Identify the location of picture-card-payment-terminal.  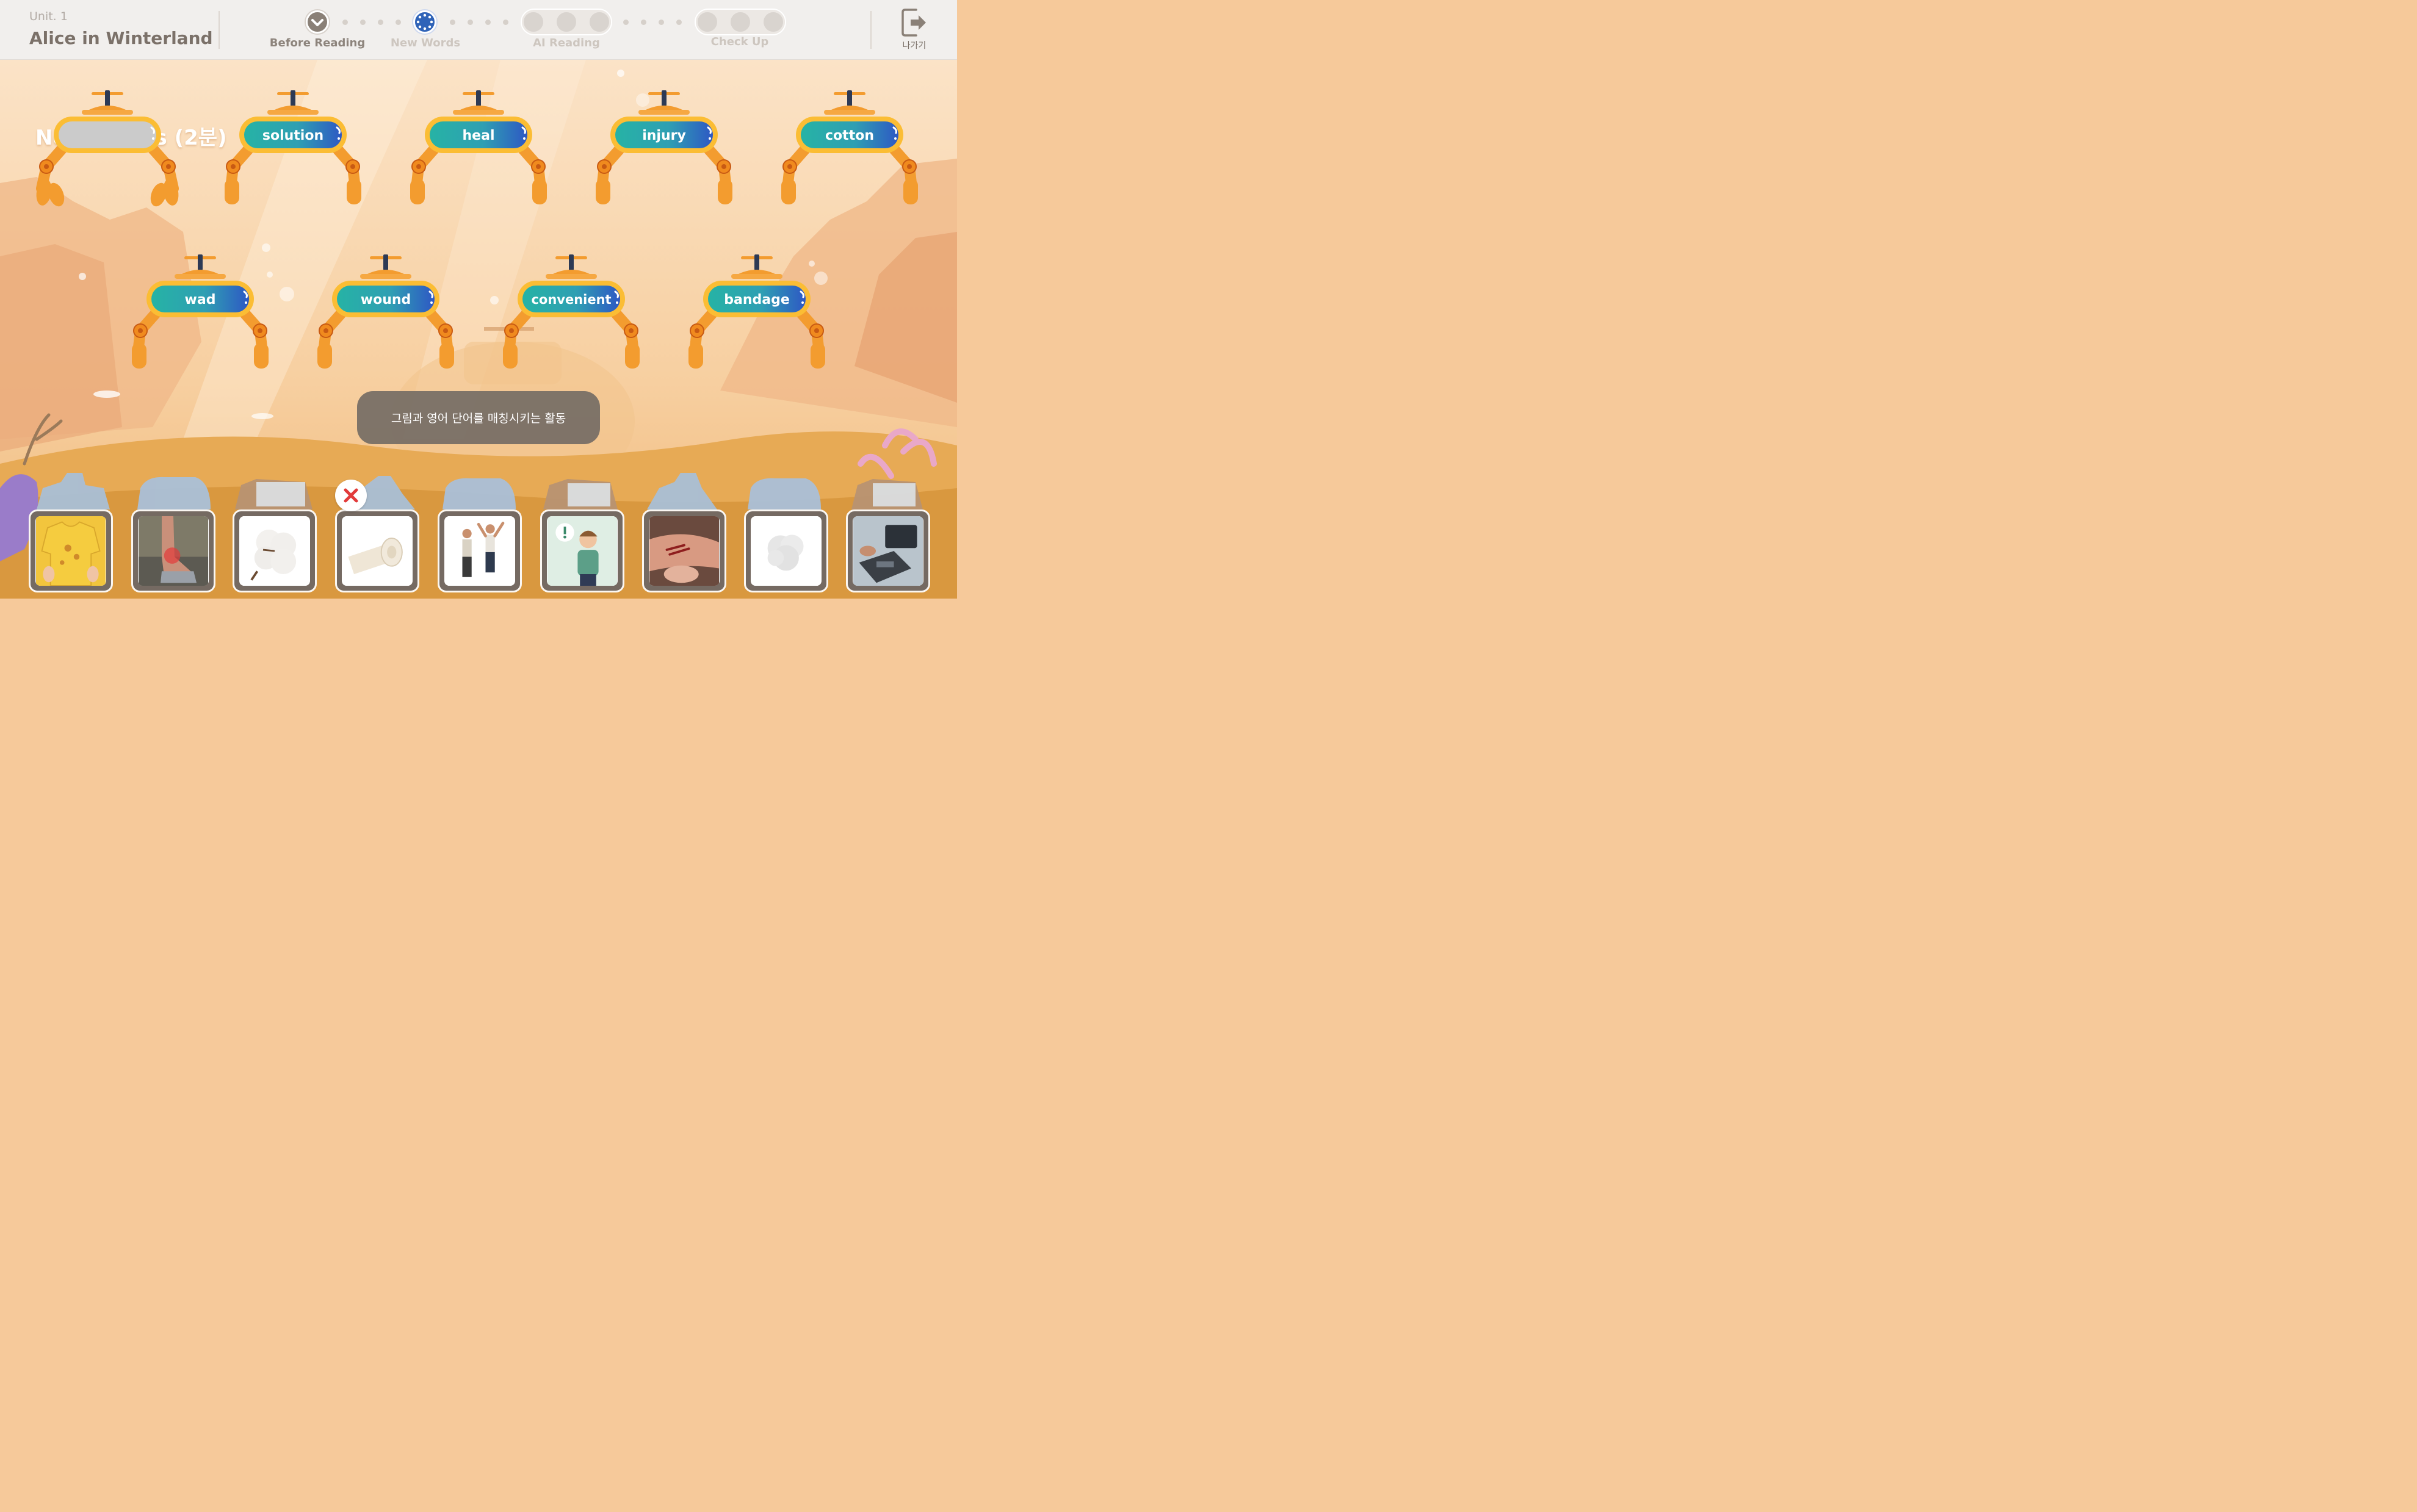
(888, 550).